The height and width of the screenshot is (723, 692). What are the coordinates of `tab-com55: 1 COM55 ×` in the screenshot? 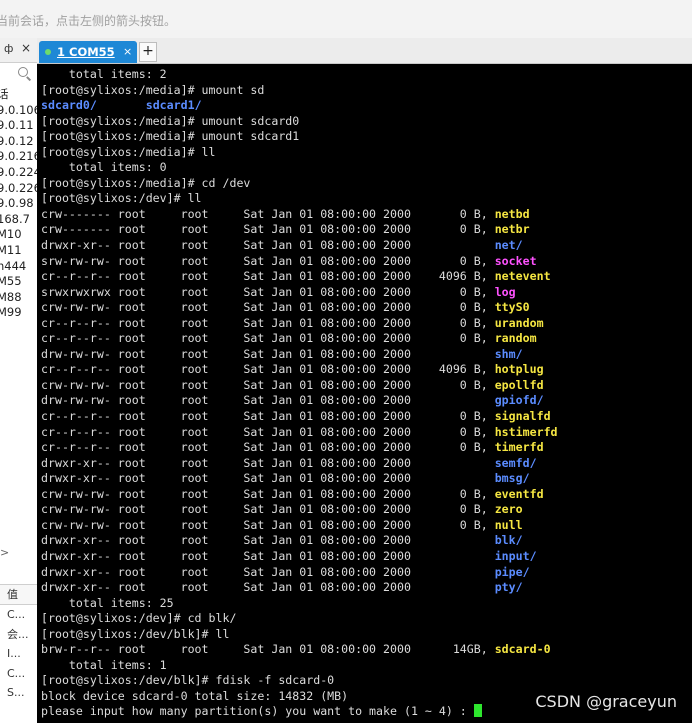 It's located at (88, 52).